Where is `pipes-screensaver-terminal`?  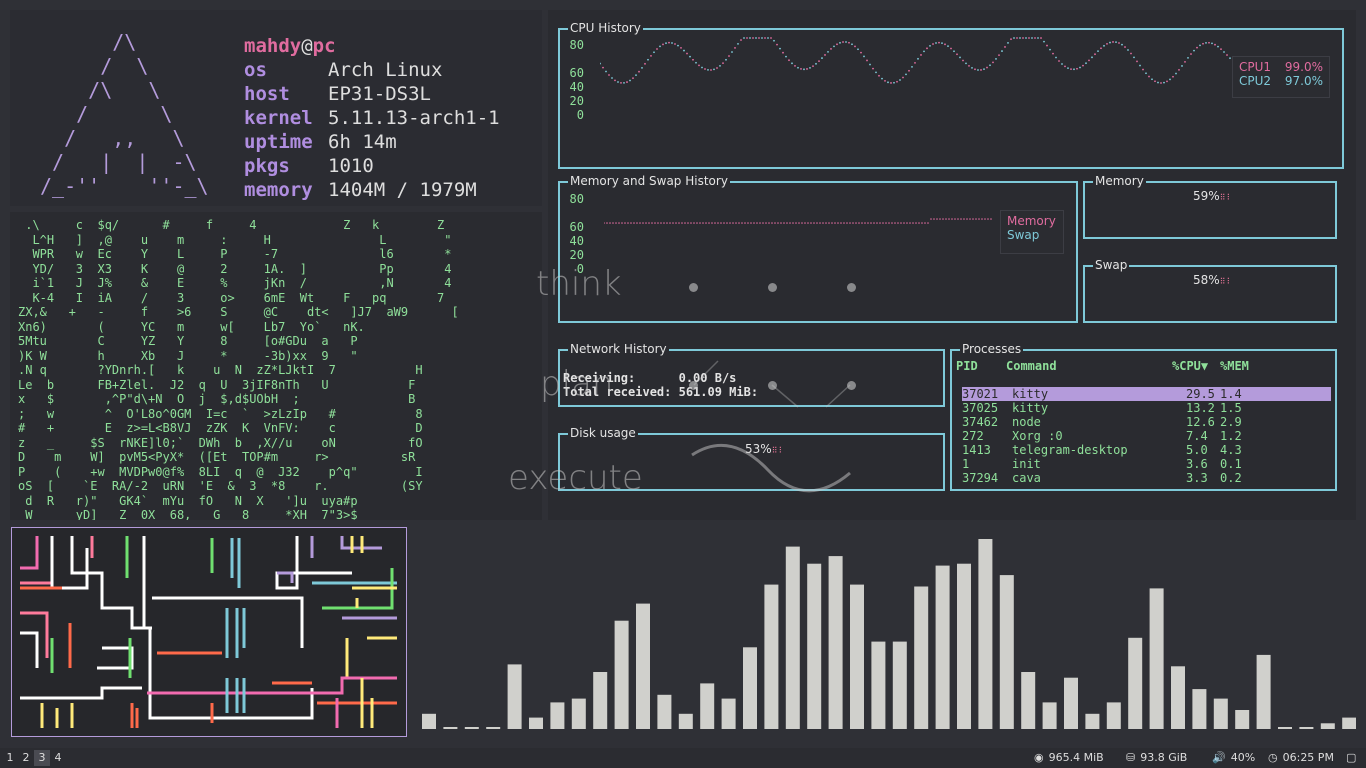 pipes-screensaver-terminal is located at coordinates (209, 632).